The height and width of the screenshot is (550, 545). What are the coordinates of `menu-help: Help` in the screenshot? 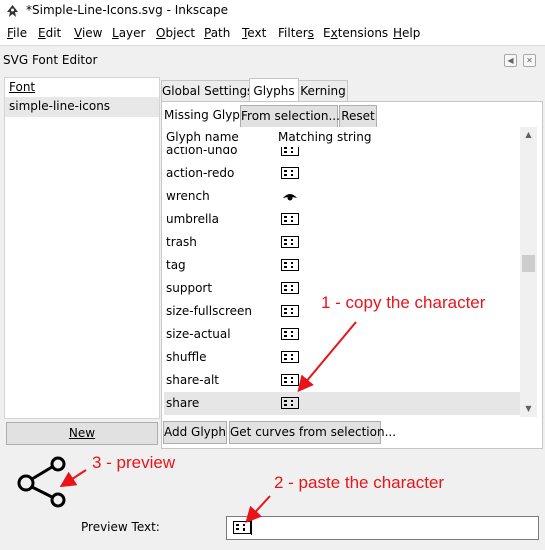 It's located at (406, 33).